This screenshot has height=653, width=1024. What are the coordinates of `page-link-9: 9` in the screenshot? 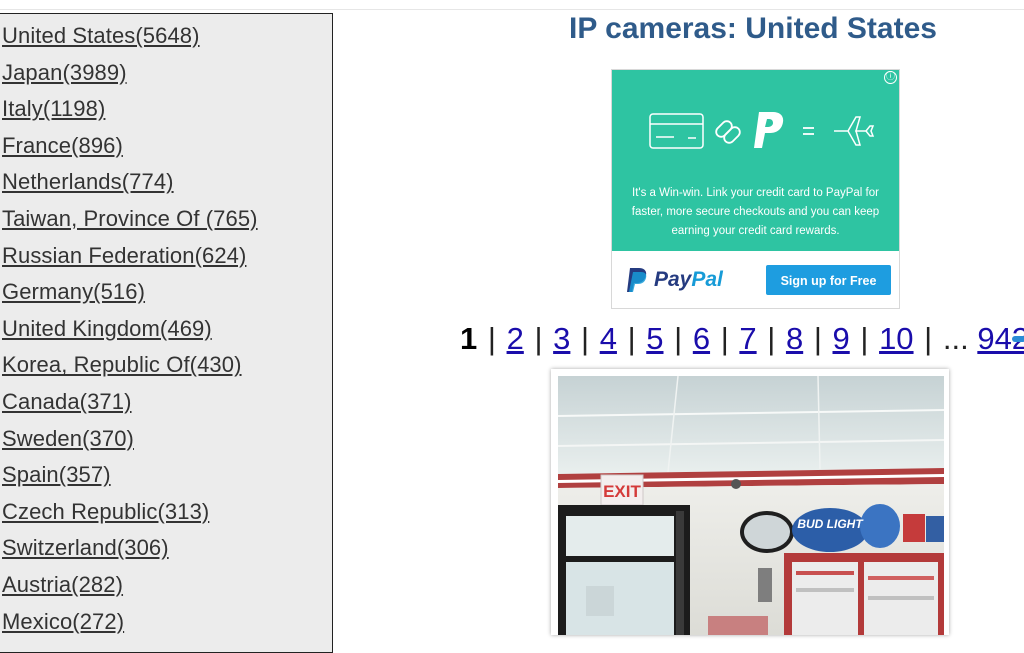 It's located at (841, 338).